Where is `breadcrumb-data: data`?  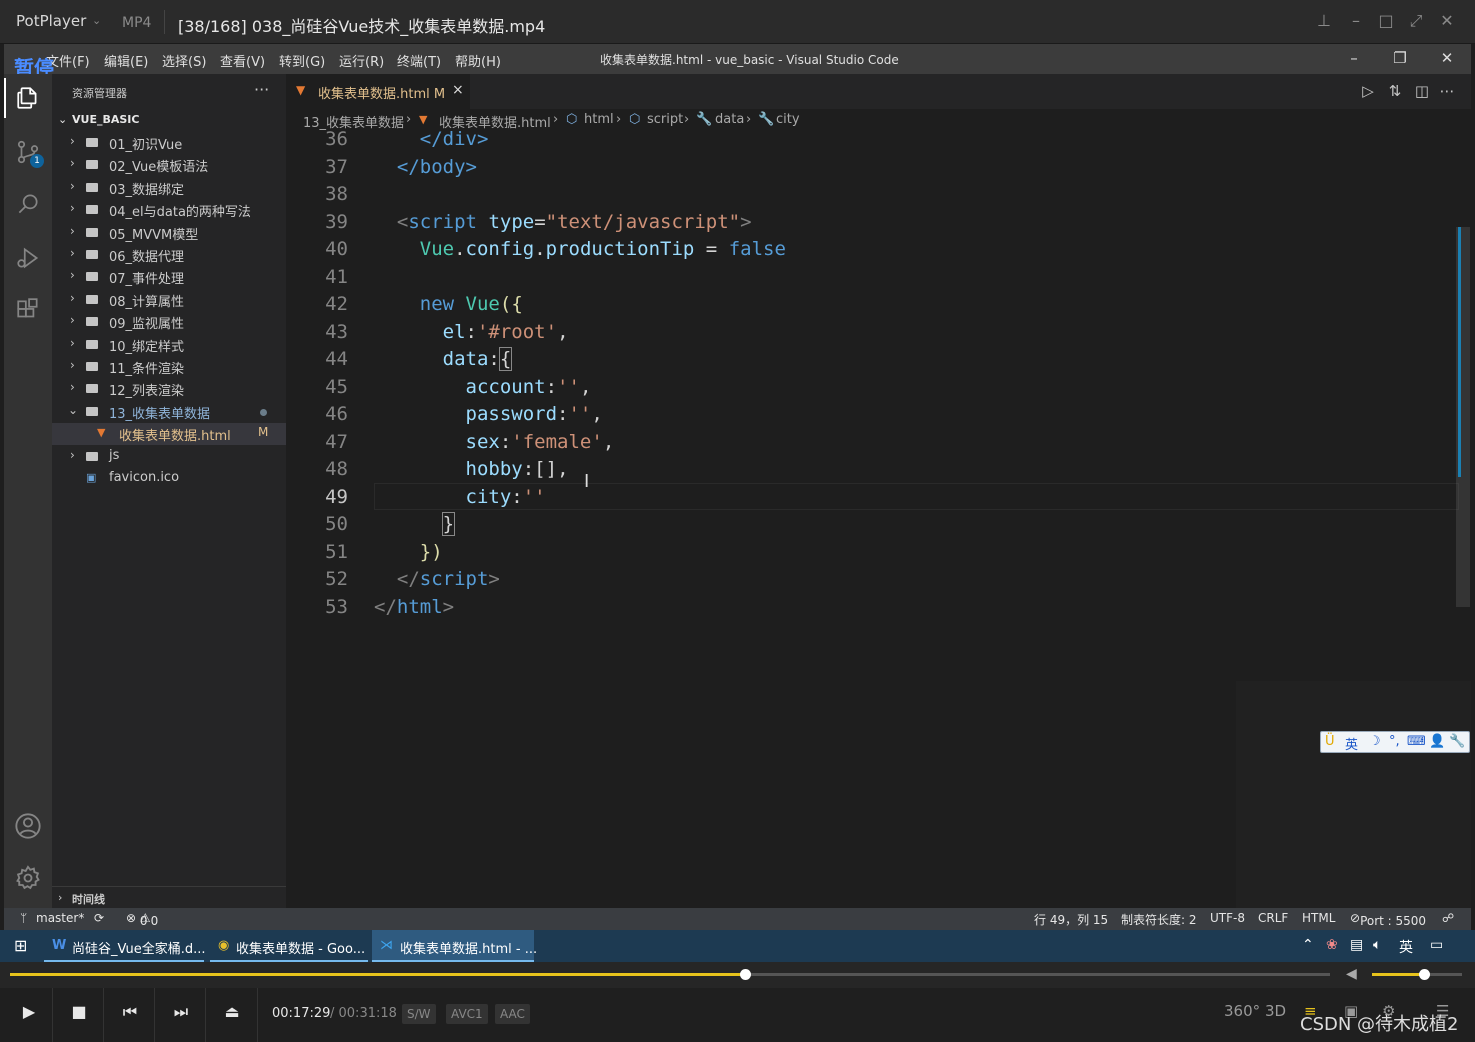 breadcrumb-data: data is located at coordinates (729, 119).